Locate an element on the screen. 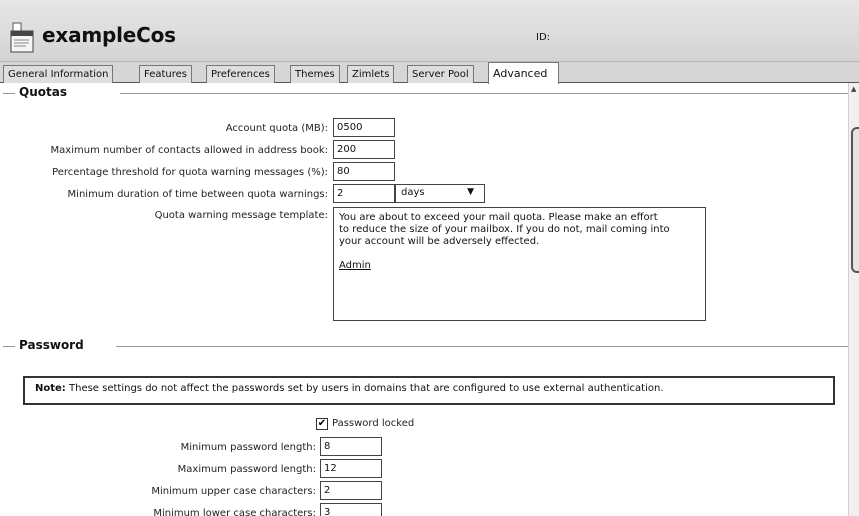 Image resolution: width=859 pixels, height=516 pixels. tab-features: Features is located at coordinates (165, 74).